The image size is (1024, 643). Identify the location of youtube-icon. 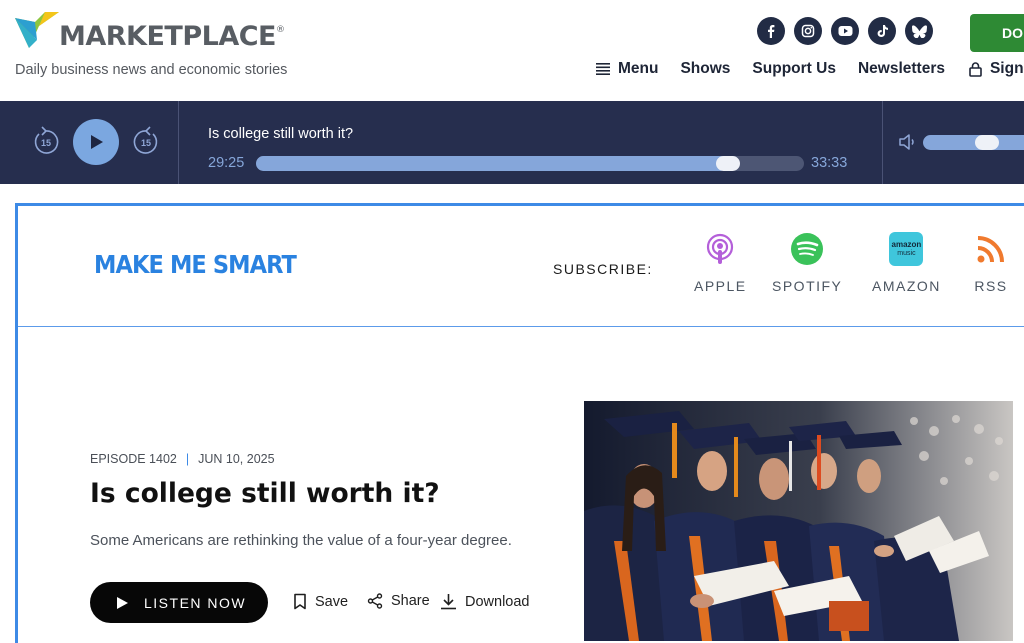
(845, 31).